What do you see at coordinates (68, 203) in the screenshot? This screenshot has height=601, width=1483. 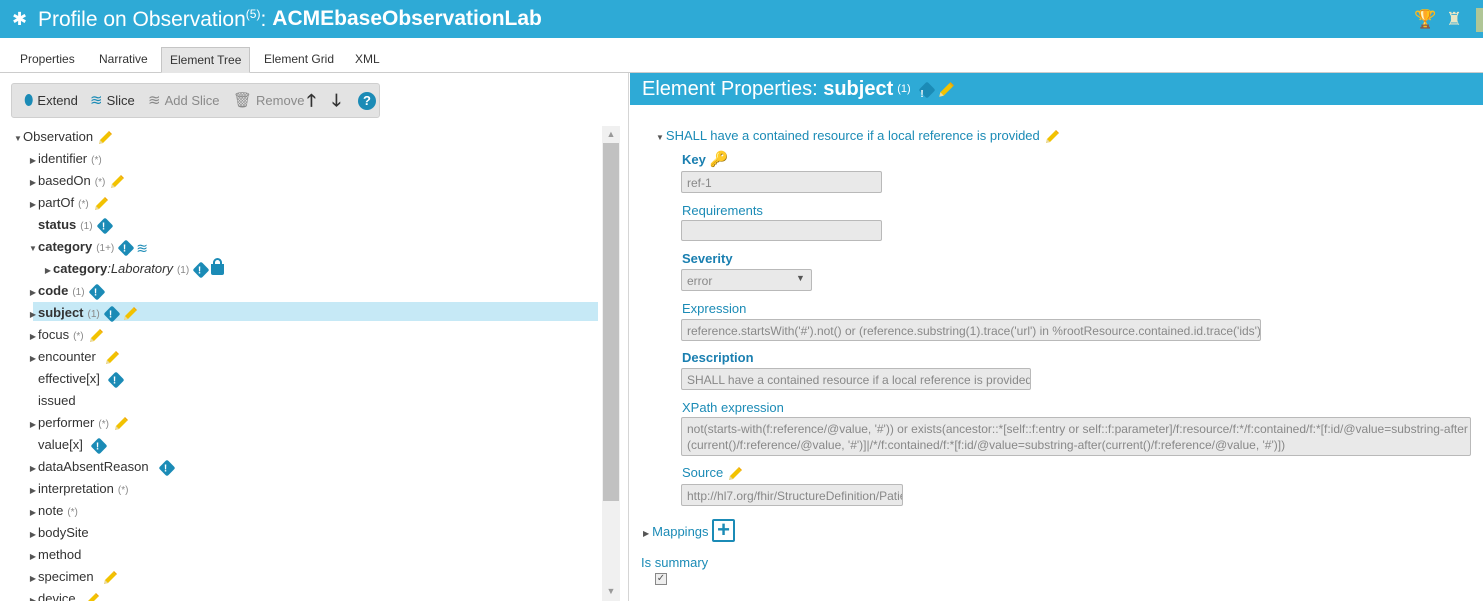 I see `tree-node-partof: ▶ partOf (*)` at bounding box center [68, 203].